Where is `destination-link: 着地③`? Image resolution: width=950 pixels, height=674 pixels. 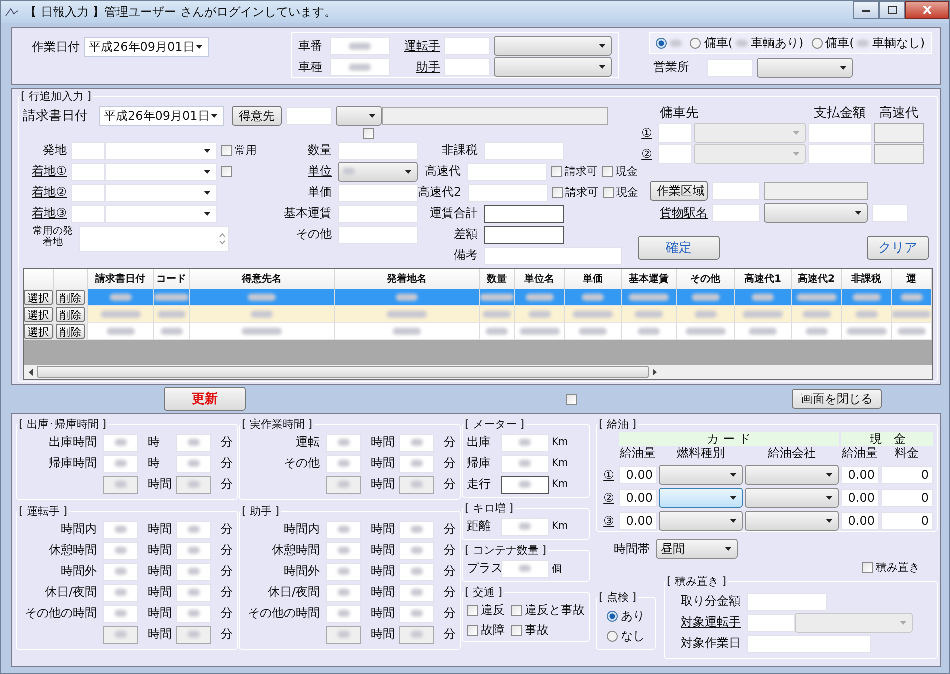 destination-link: 着地③ is located at coordinates (45, 213).